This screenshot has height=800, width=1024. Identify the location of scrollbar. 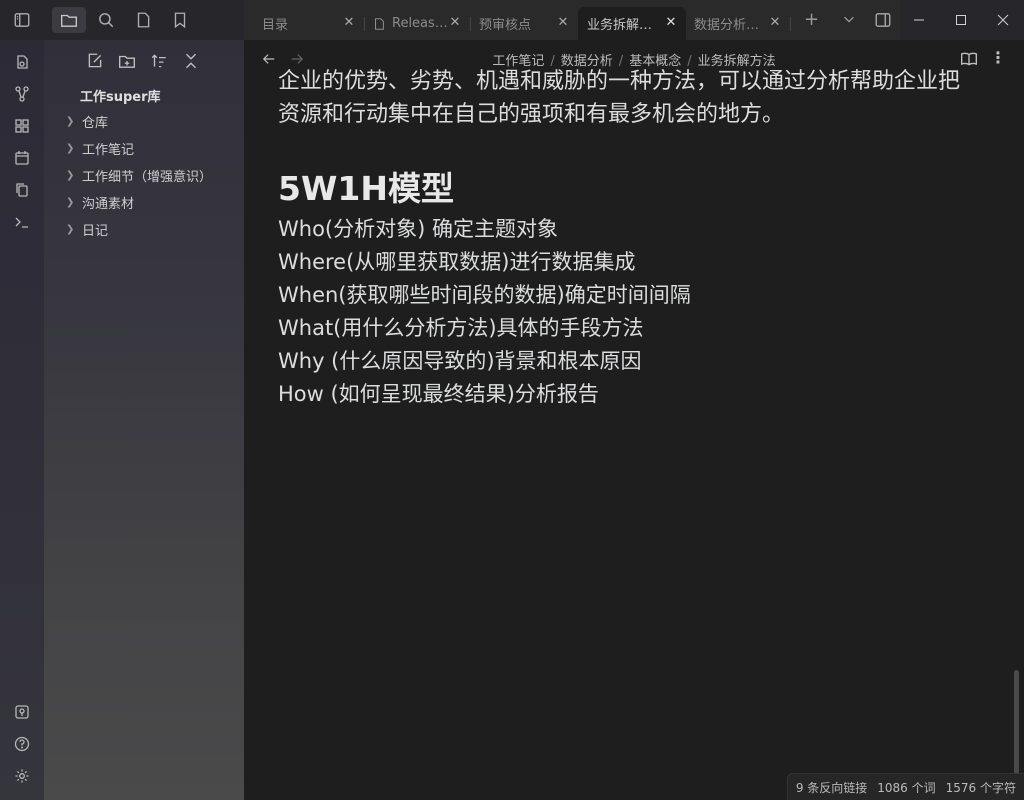
(1016, 725).